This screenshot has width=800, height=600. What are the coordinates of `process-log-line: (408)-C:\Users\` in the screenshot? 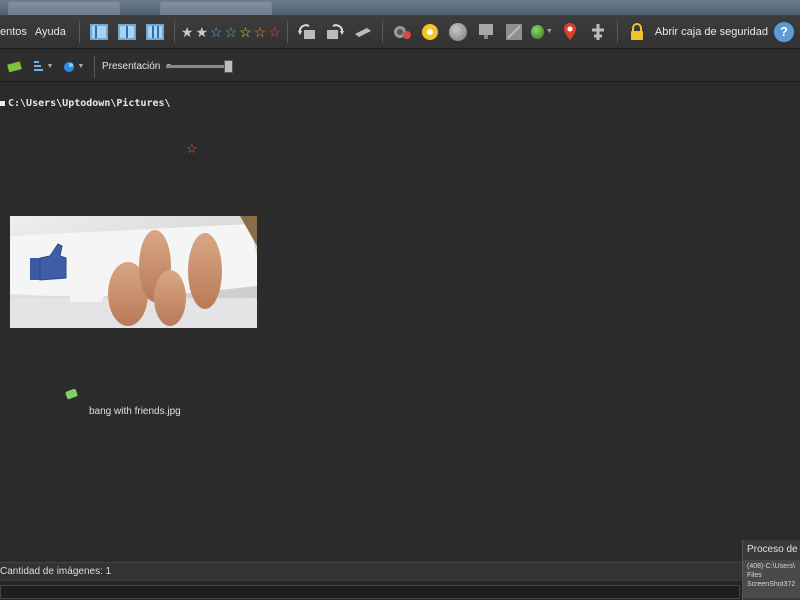 It's located at (771, 566).